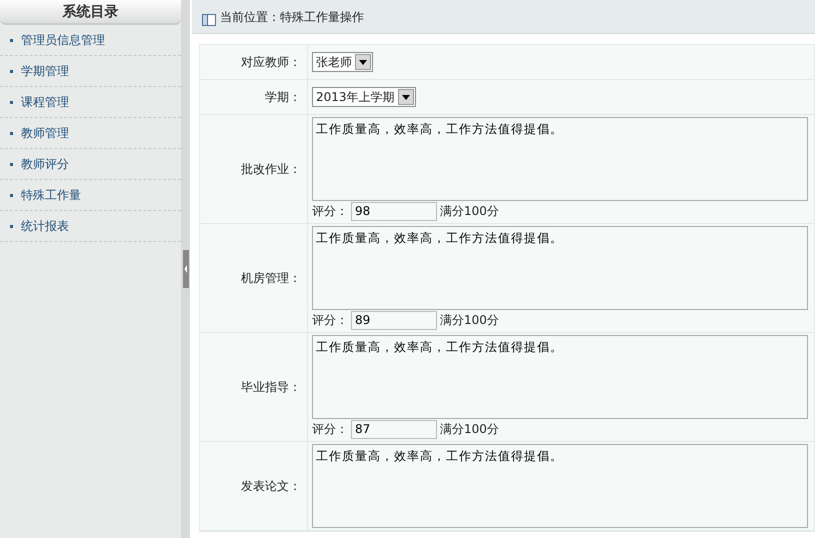 The width and height of the screenshot is (815, 538). Describe the element at coordinates (254, 278) in the screenshot. I see `field-label: 机房管理：` at that location.